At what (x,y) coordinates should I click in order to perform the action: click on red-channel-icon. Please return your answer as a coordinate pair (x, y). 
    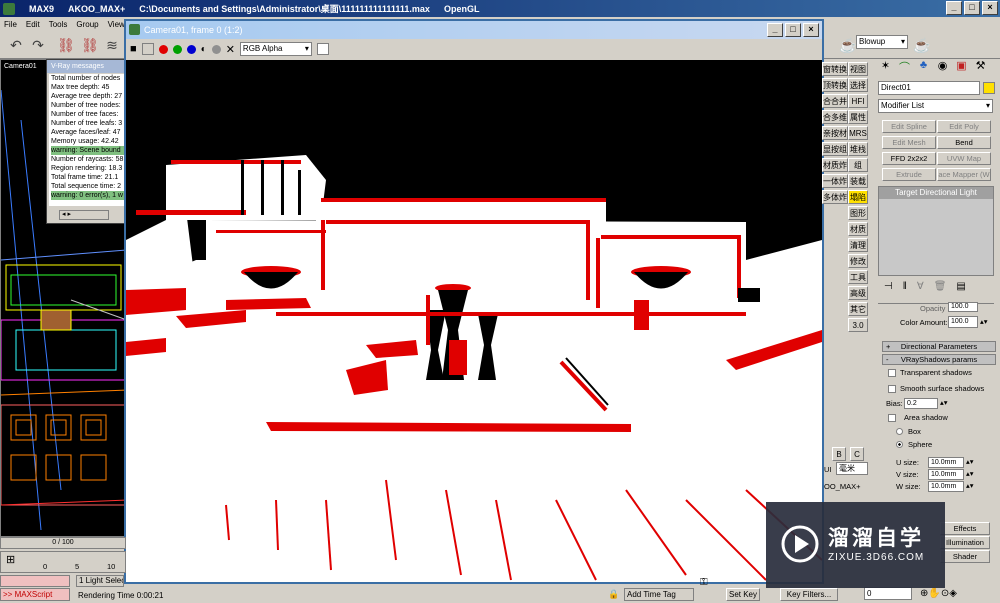
    Looking at the image, I should click on (163, 49).